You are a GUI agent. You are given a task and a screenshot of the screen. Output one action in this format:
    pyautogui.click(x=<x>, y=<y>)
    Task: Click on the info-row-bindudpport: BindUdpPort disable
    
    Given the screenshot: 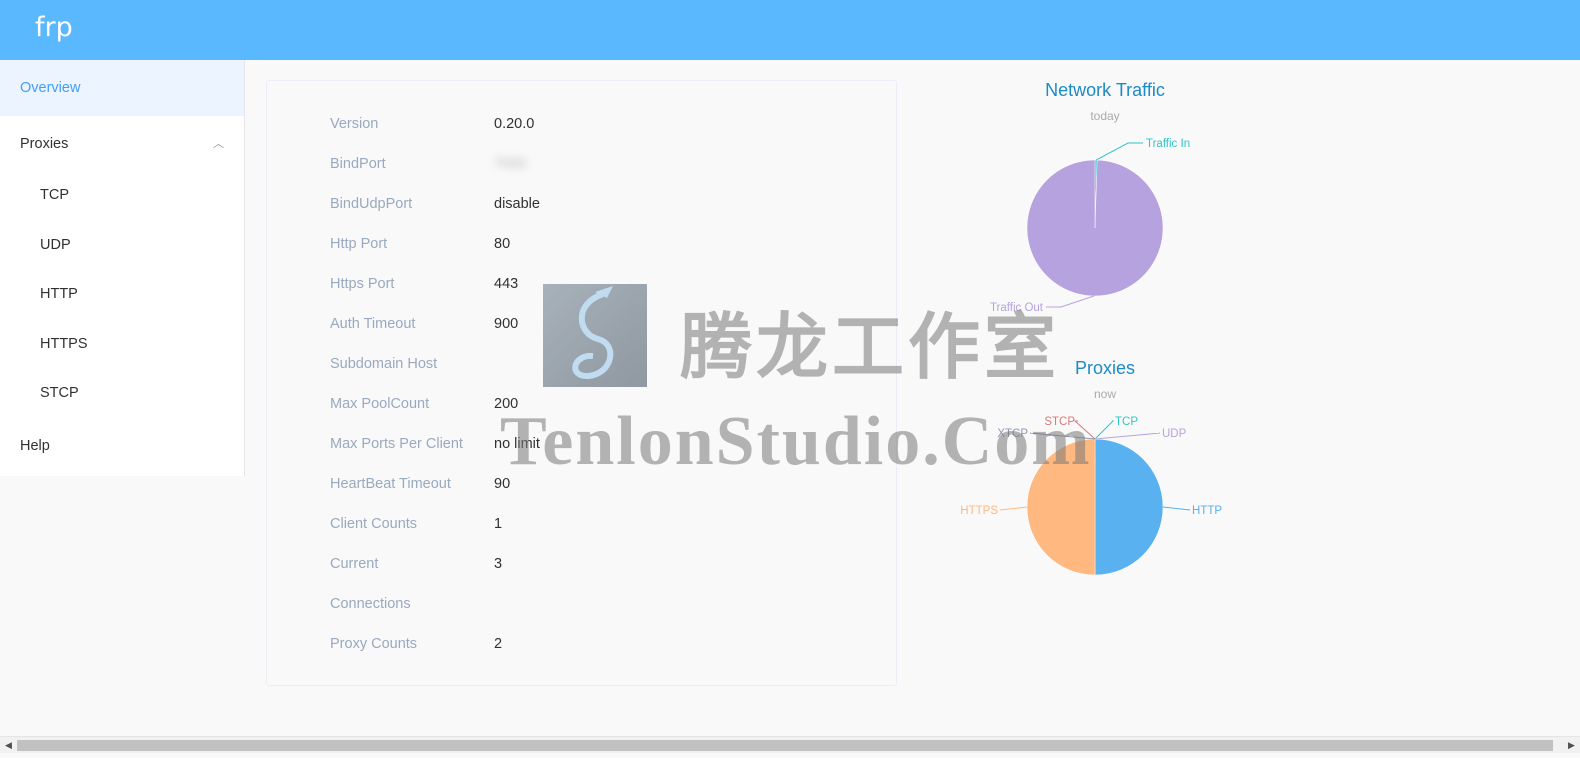 What is the action you would take?
    pyautogui.click(x=590, y=216)
    